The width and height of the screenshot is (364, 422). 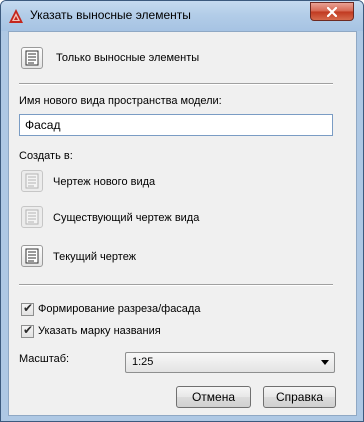 I want to click on close-icon, so click(x=332, y=11).